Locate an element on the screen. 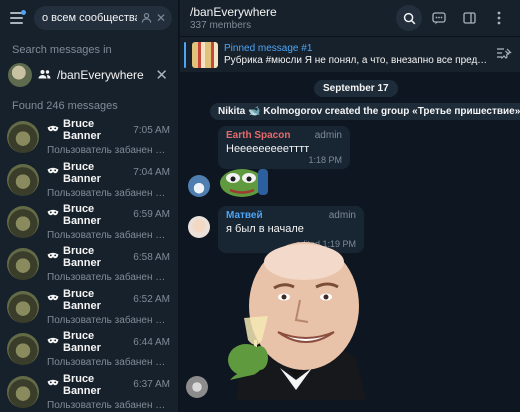 This screenshot has width=520, height=412. pepe-sticker is located at coordinates (244, 181).